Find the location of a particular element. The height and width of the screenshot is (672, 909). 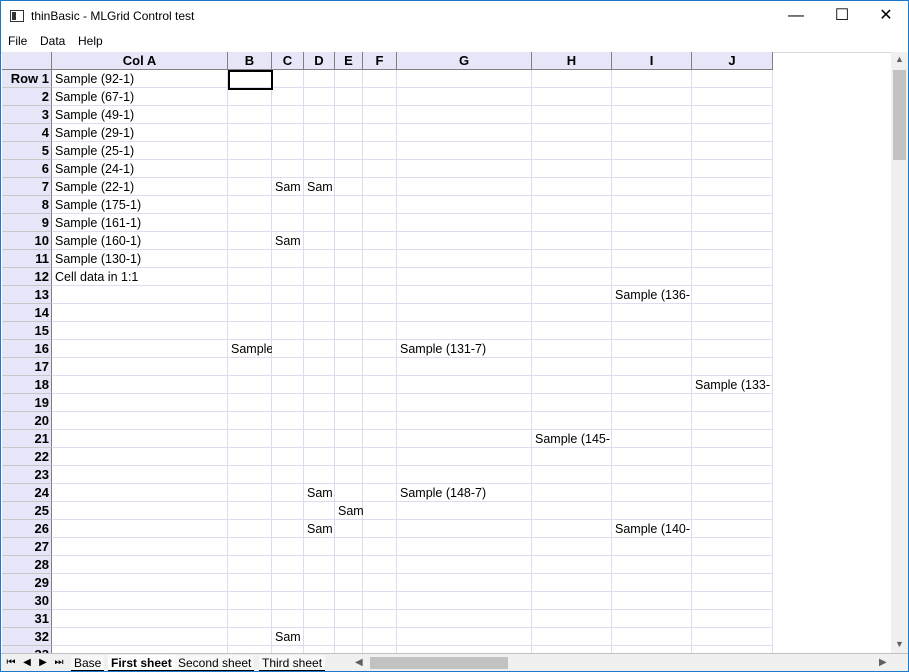

grid-cell: Sample (92-1) is located at coordinates (140, 79).